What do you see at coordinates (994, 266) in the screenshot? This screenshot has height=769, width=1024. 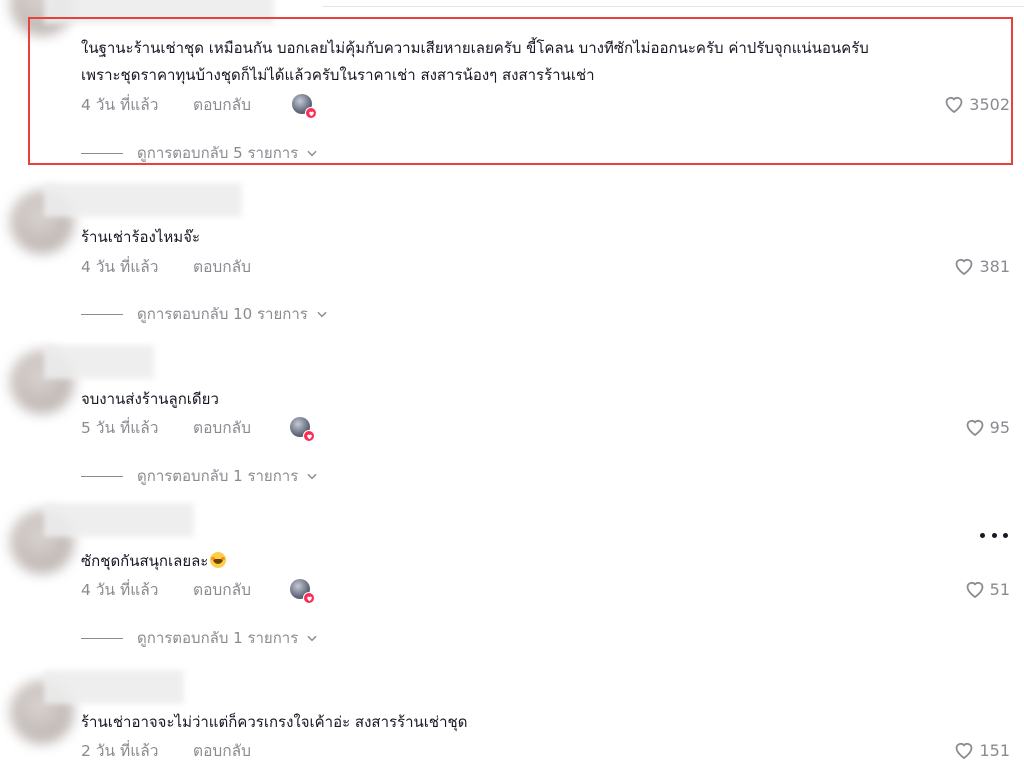 I see `like-count: 381` at bounding box center [994, 266].